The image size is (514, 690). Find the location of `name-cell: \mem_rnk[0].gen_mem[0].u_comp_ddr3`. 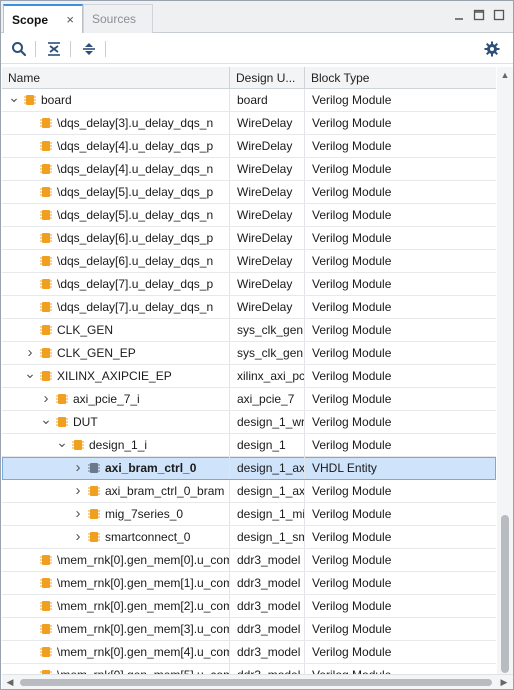

name-cell: \mem_rnk[0].gen_mem[0].u_comp_ddr3 is located at coordinates (116, 560).